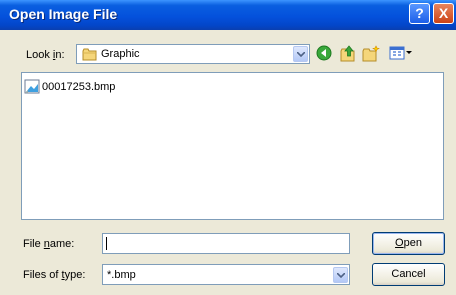 This screenshot has width=456, height=295. What do you see at coordinates (90, 56) in the screenshot?
I see `folder-icon` at bounding box center [90, 56].